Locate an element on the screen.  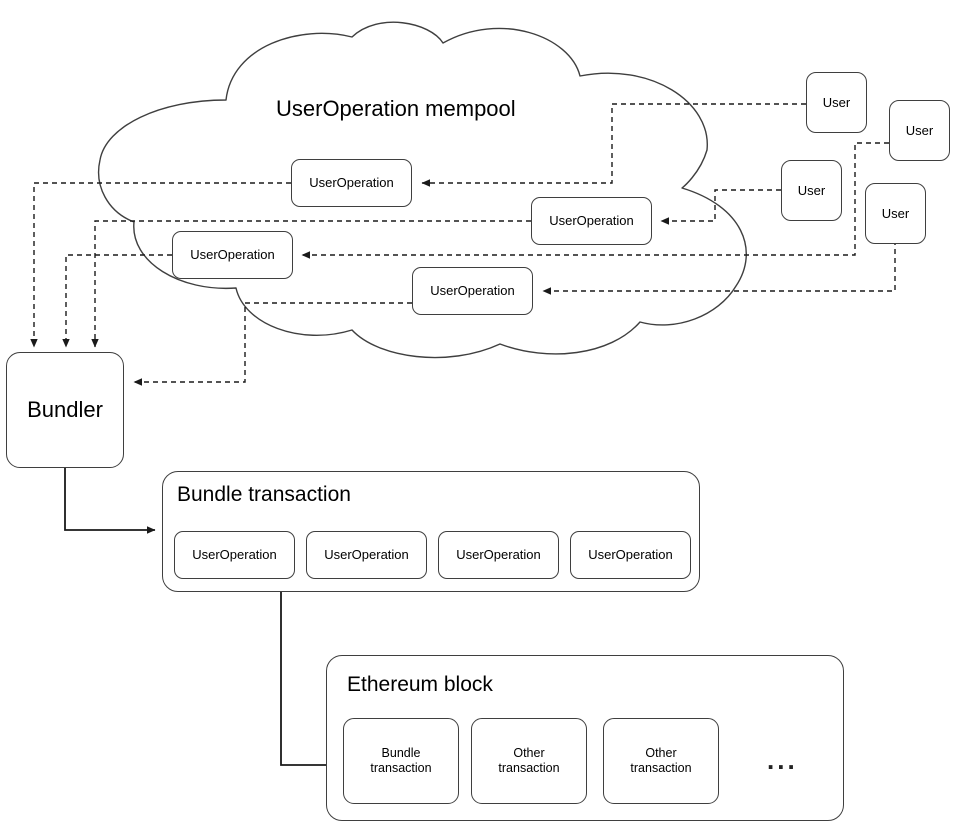
bundle-useroperation-1: UserOperation is located at coordinates (234, 555).